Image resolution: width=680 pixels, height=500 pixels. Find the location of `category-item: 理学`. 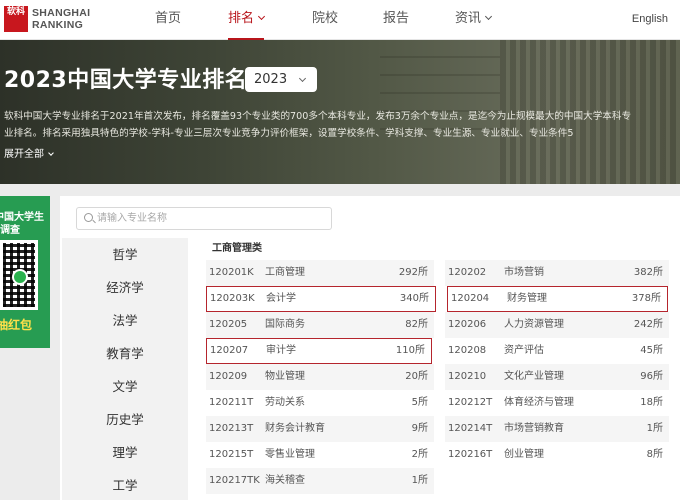

category-item: 理学 is located at coordinates (125, 452).